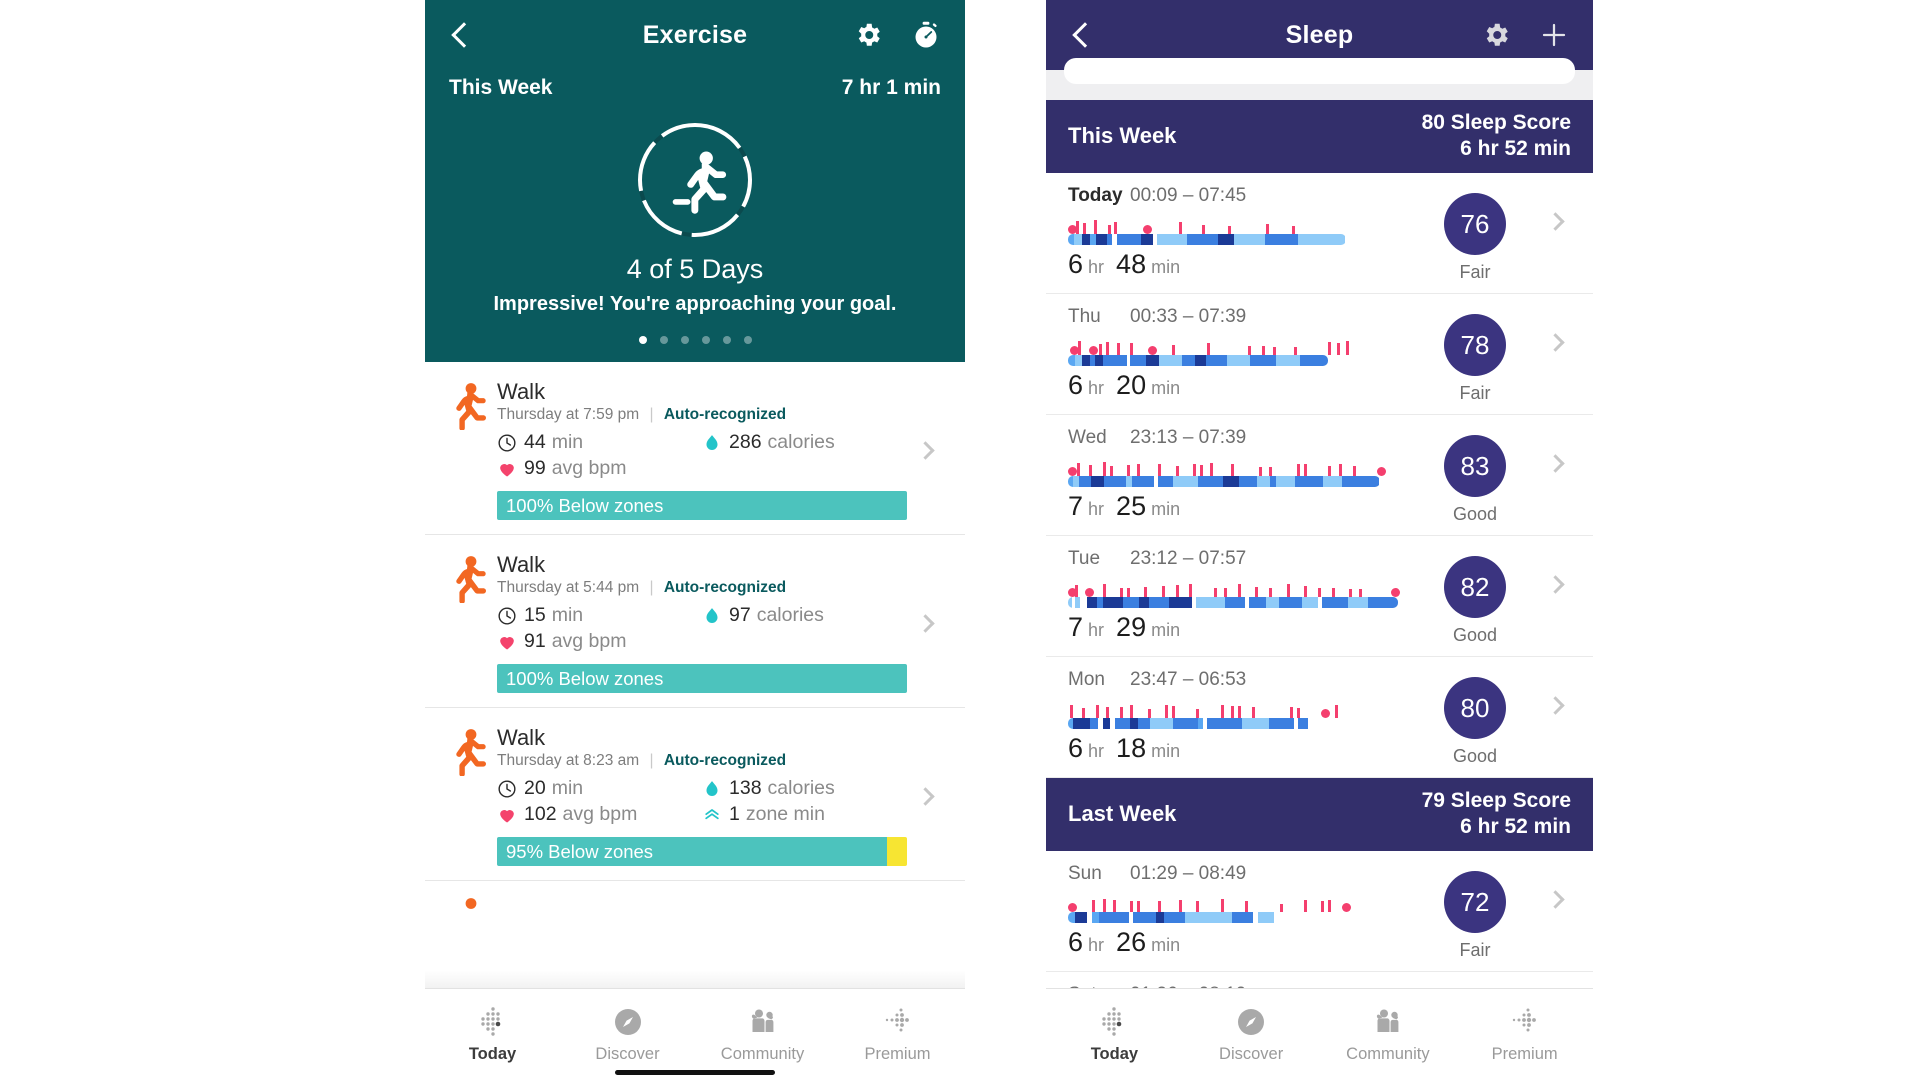 The height and width of the screenshot is (1080, 1920). What do you see at coordinates (1319, 912) in the screenshot?
I see `sleep-row: Sun 01:29 – 08:49 6 hr 26 min 72 Fair` at bounding box center [1319, 912].